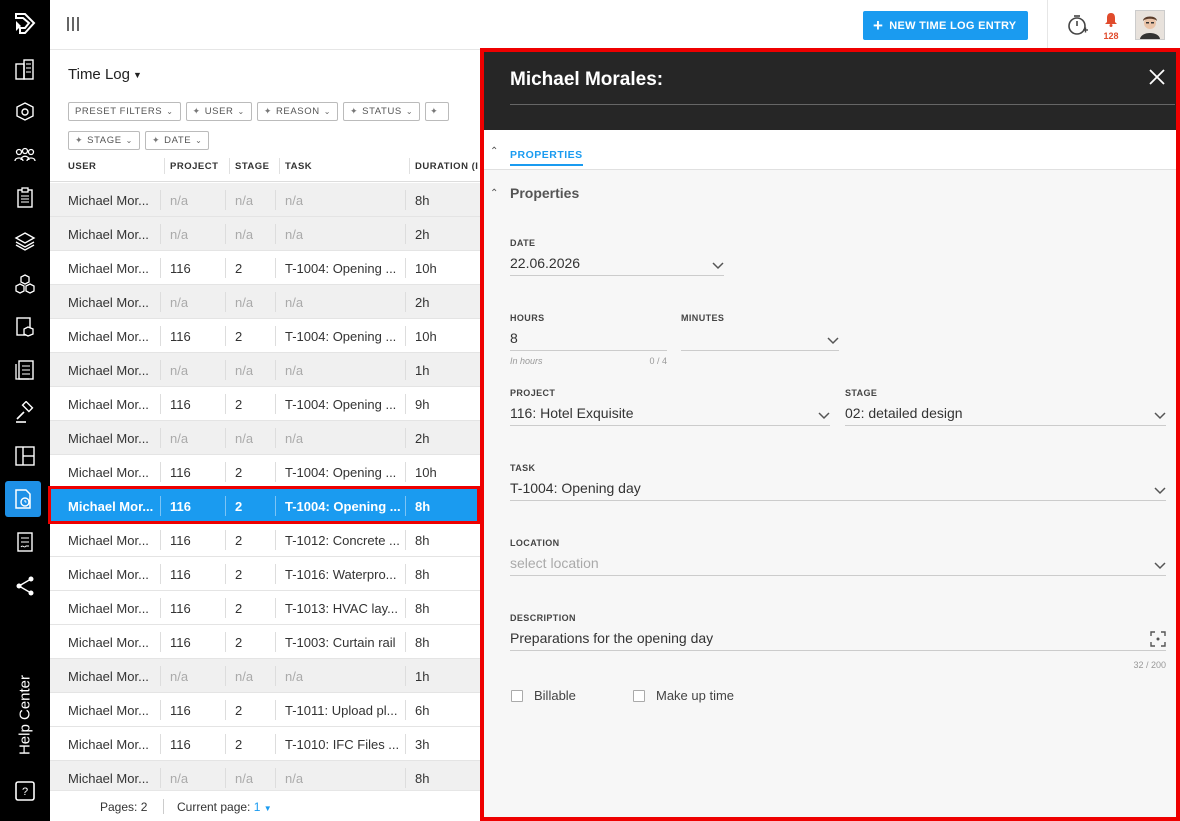 The height and width of the screenshot is (821, 1180). What do you see at coordinates (670, 415) in the screenshot?
I see `project-select: 116: Hotel Exquisite` at bounding box center [670, 415].